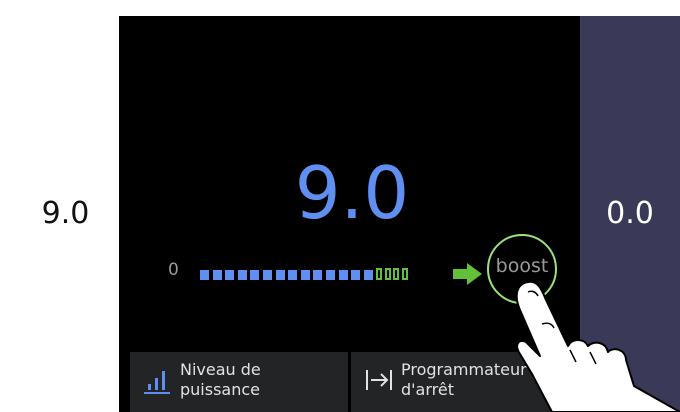 This screenshot has width=680, height=412. I want to click on slider-min-label: 0, so click(173, 270).